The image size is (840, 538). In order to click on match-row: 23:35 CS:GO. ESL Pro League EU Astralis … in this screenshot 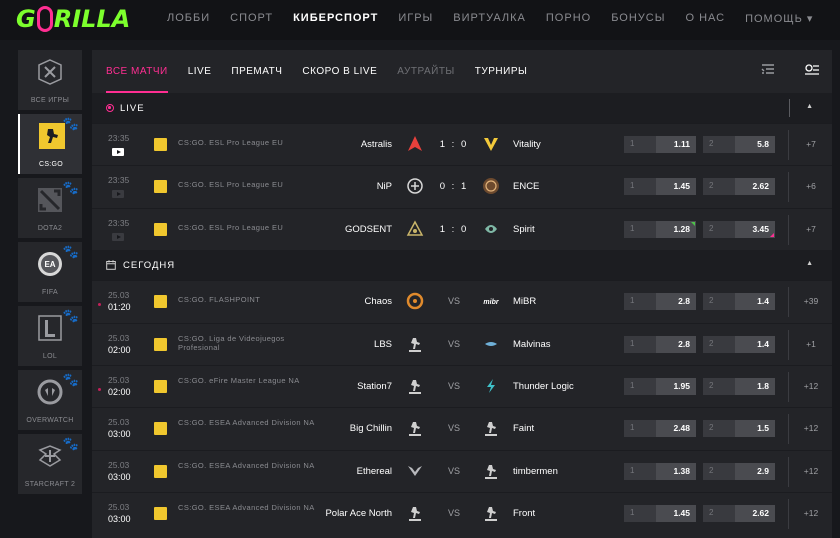, I will do `click(462, 144)`.